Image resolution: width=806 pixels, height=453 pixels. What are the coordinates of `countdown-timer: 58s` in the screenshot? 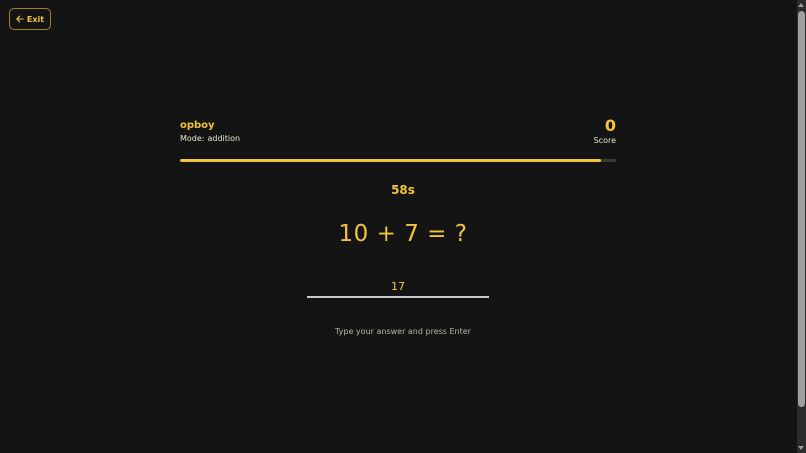 It's located at (403, 190).